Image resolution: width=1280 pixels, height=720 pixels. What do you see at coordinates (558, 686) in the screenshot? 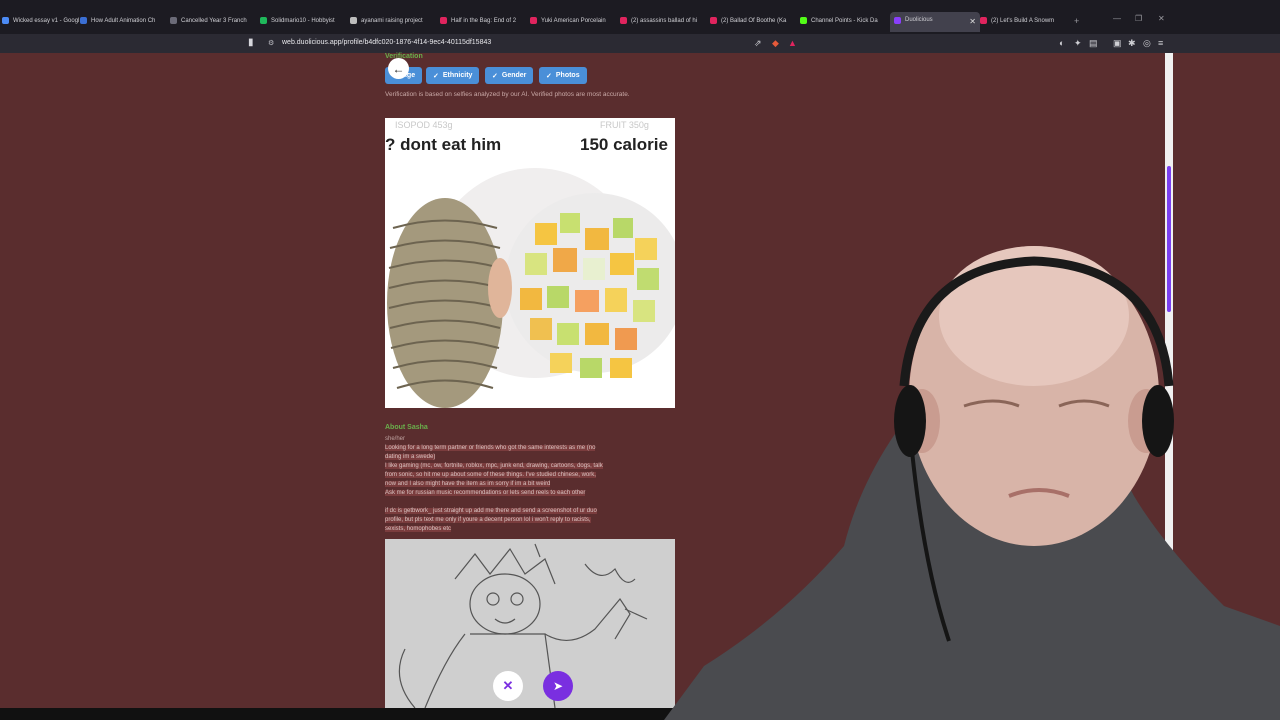
I see `send-message-button: ➤` at bounding box center [558, 686].